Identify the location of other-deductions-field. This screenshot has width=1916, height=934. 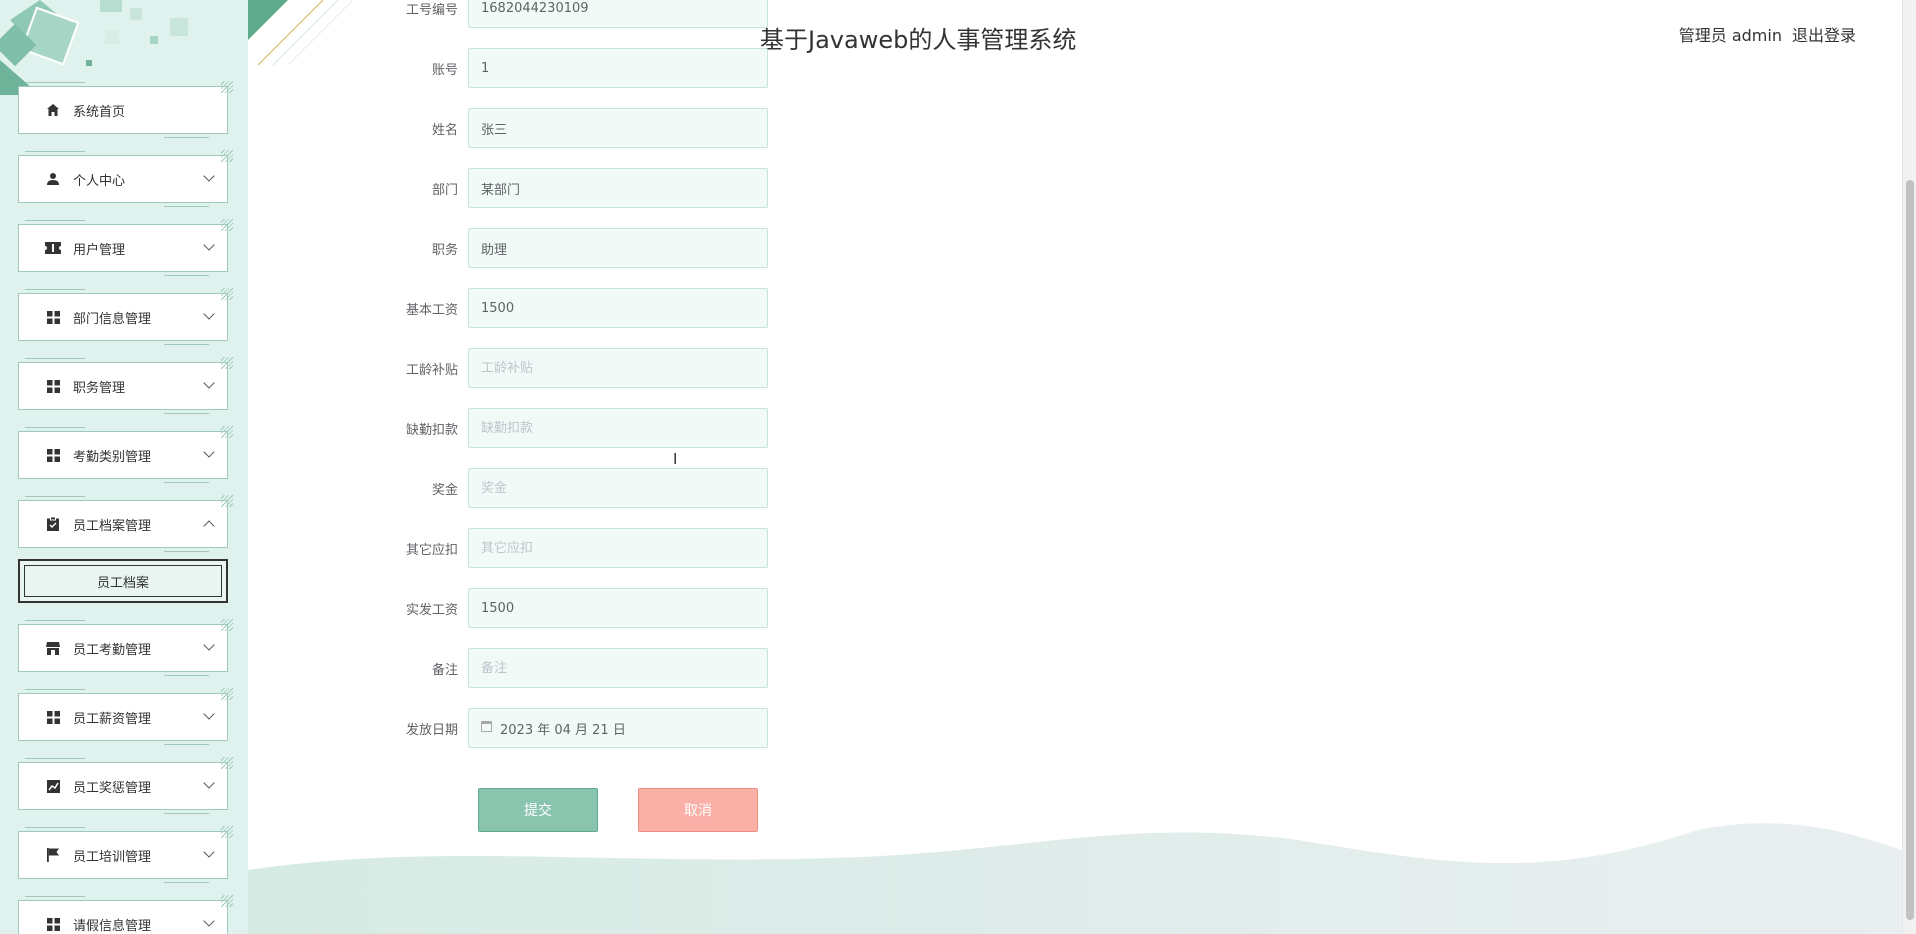
(618, 548).